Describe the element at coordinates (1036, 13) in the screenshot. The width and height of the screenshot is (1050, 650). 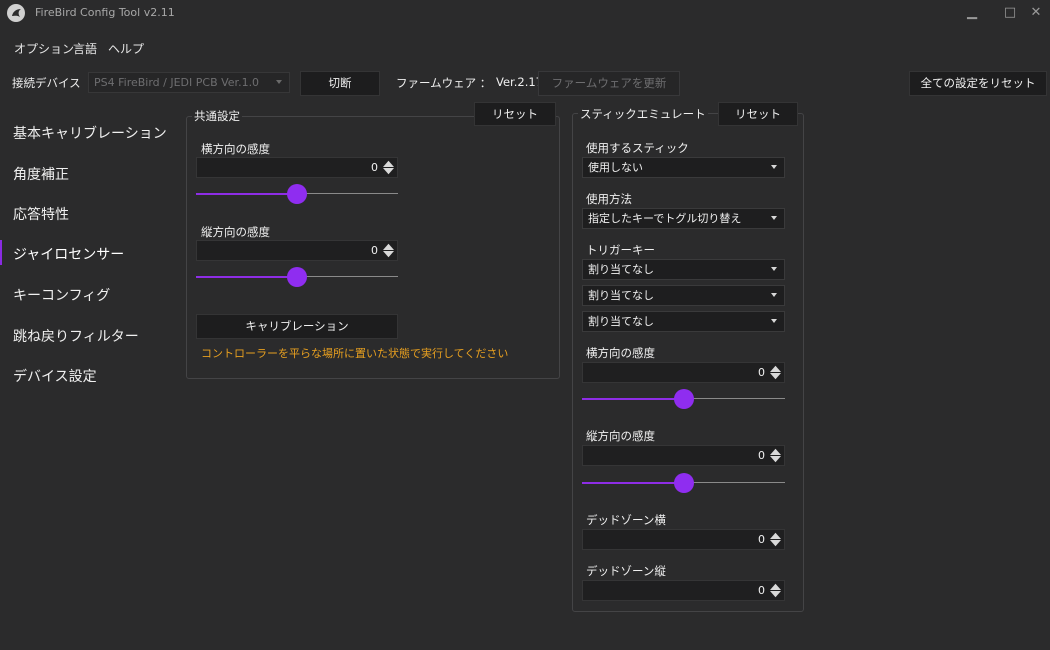
I see `close-icon: ✕` at that location.